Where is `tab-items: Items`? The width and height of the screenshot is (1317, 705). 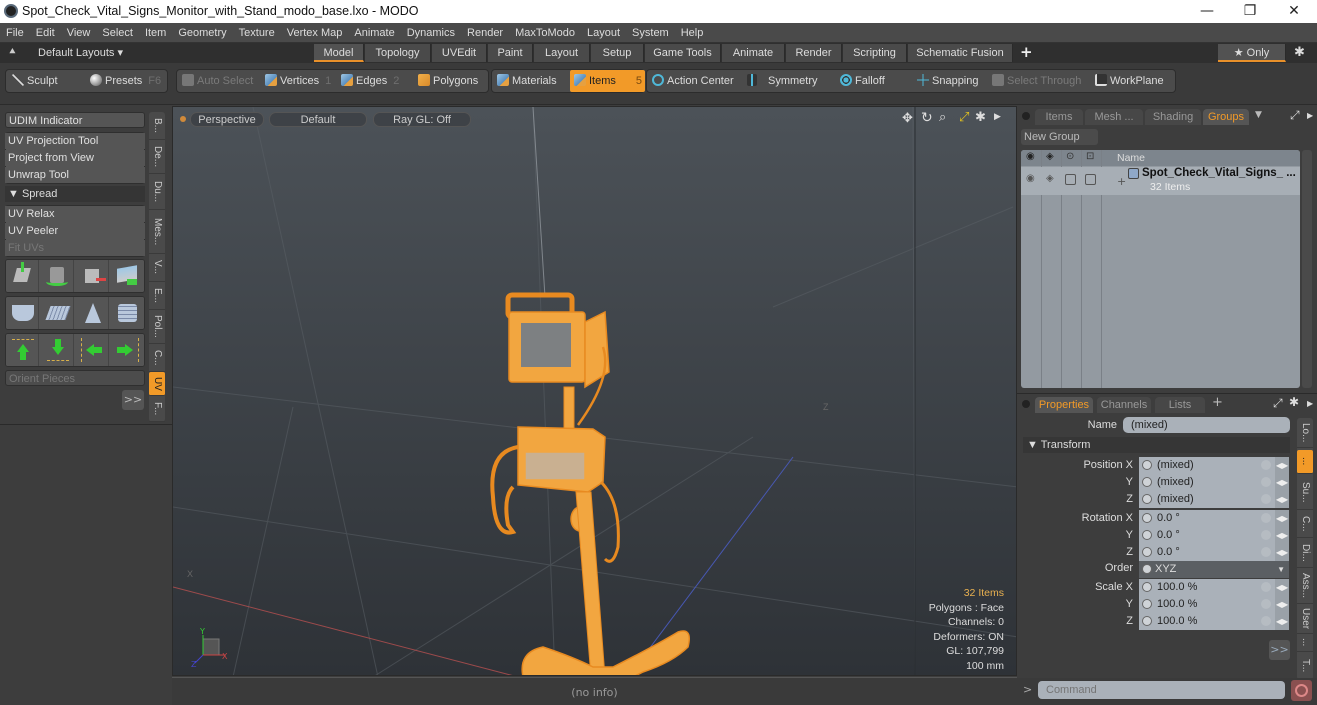
tab-items: Items is located at coordinates (1059, 117).